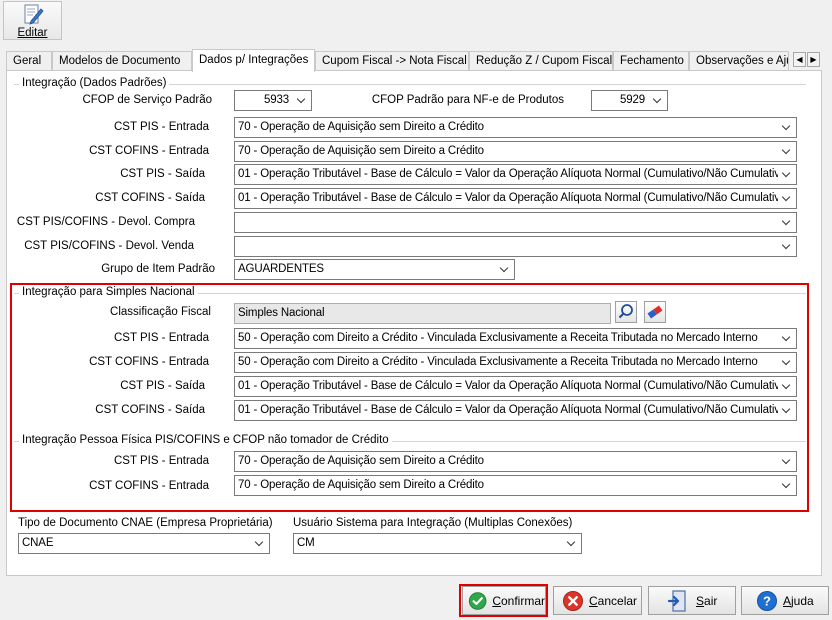 Image resolution: width=832 pixels, height=620 pixels. Describe the element at coordinates (122, 61) in the screenshot. I see `tab-modelos-documento: Modelos de Documento` at that location.